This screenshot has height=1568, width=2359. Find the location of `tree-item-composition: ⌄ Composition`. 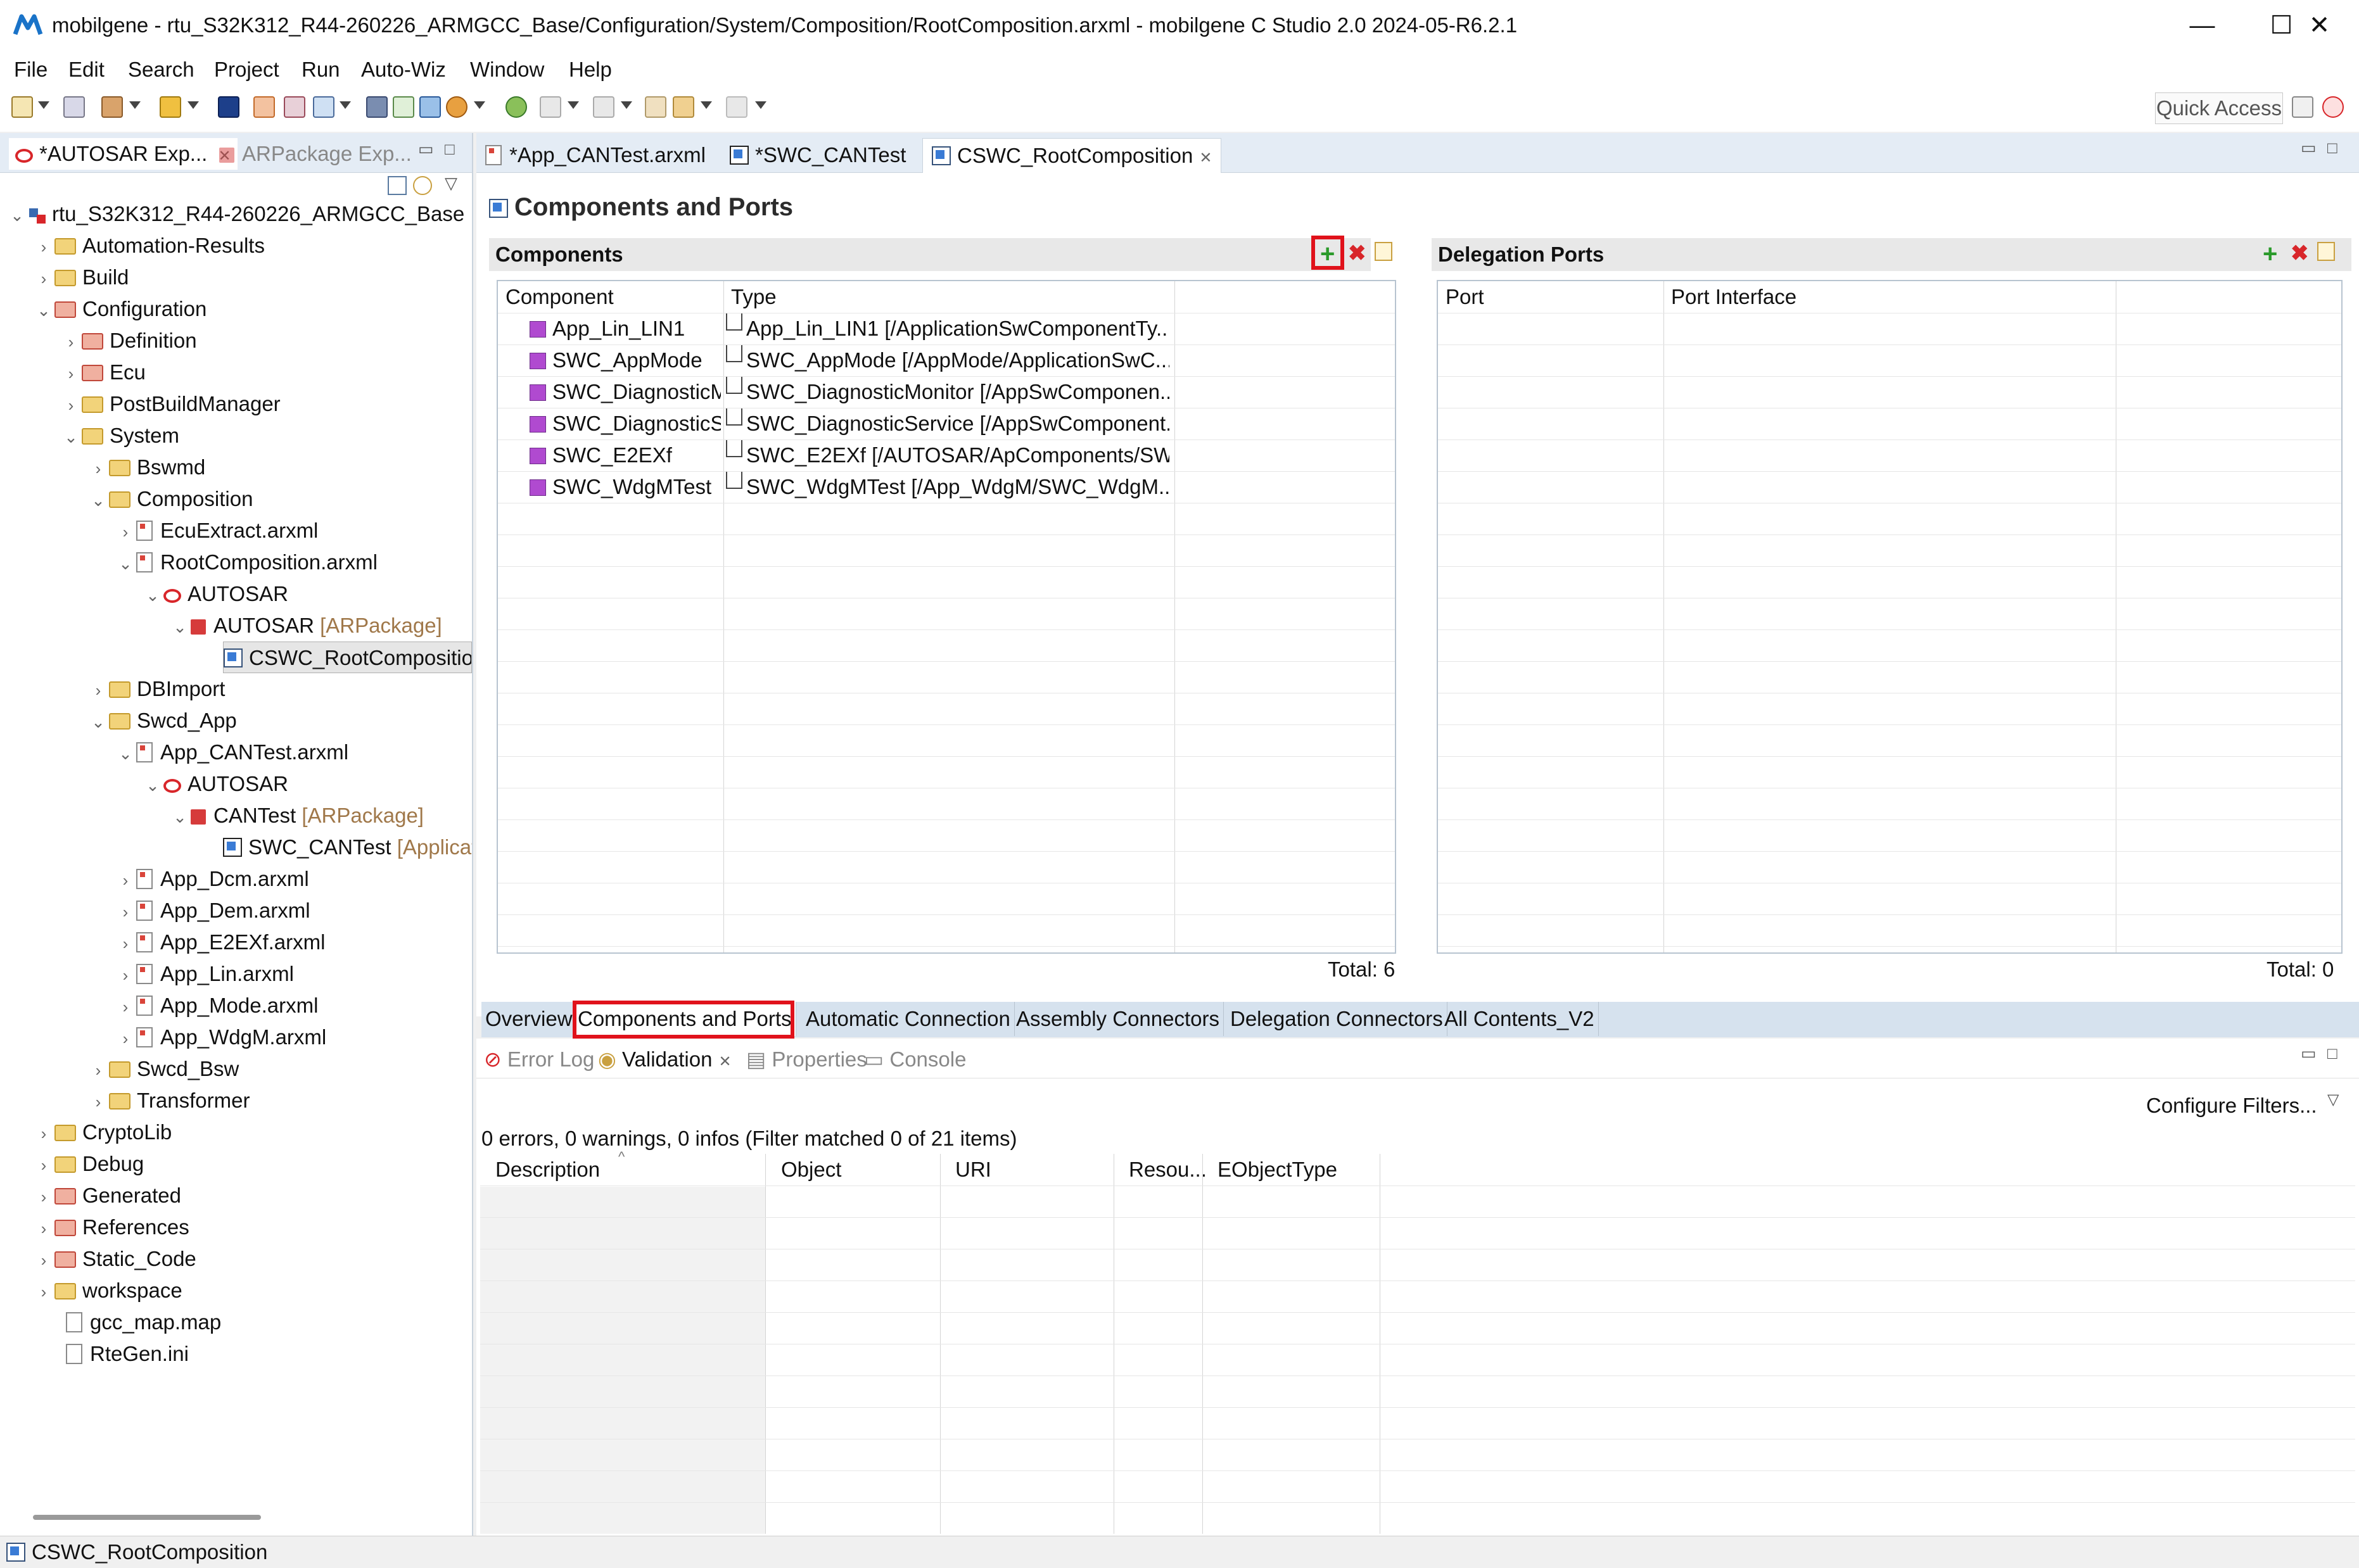

tree-item-composition: ⌄ Composition is located at coordinates (170, 499).